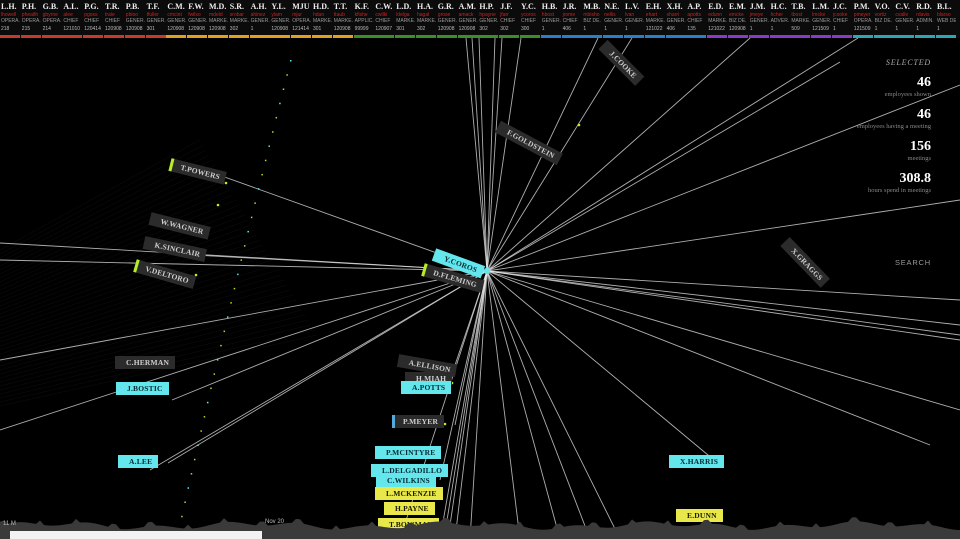 This screenshot has height=539, width=960. I want to click on employee-node-pmeyer: P.MEYER, so click(418, 421).